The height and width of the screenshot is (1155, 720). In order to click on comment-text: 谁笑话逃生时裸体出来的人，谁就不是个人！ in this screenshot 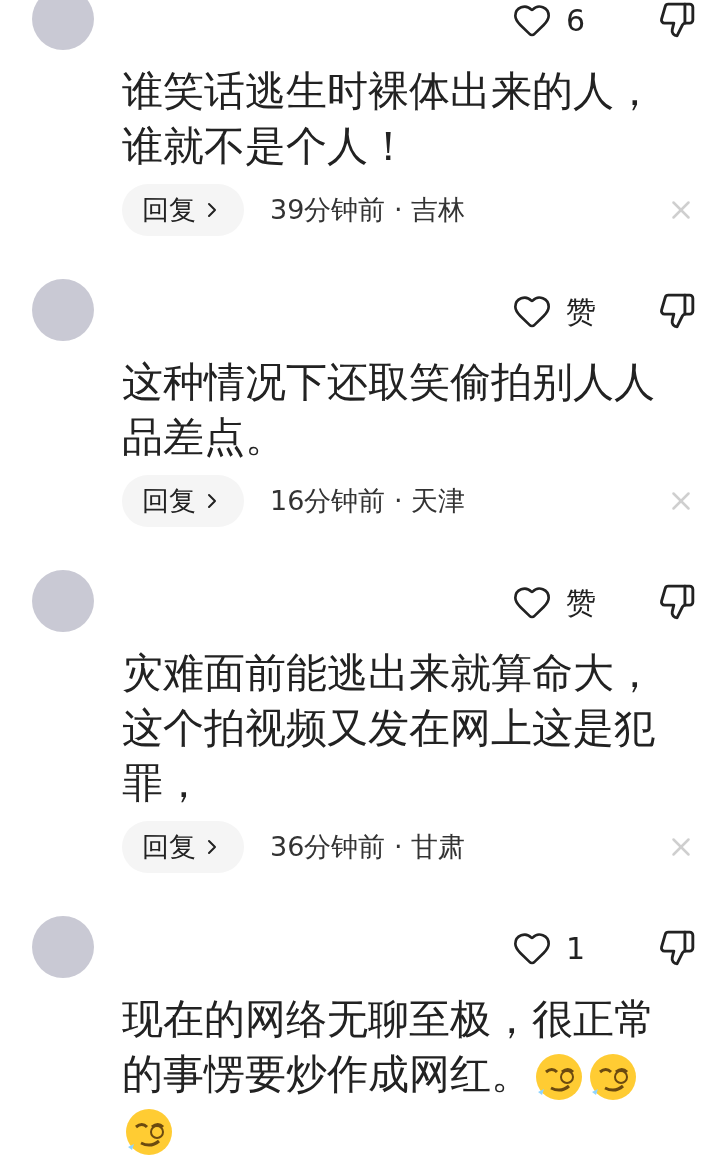, I will do `click(389, 119)`.